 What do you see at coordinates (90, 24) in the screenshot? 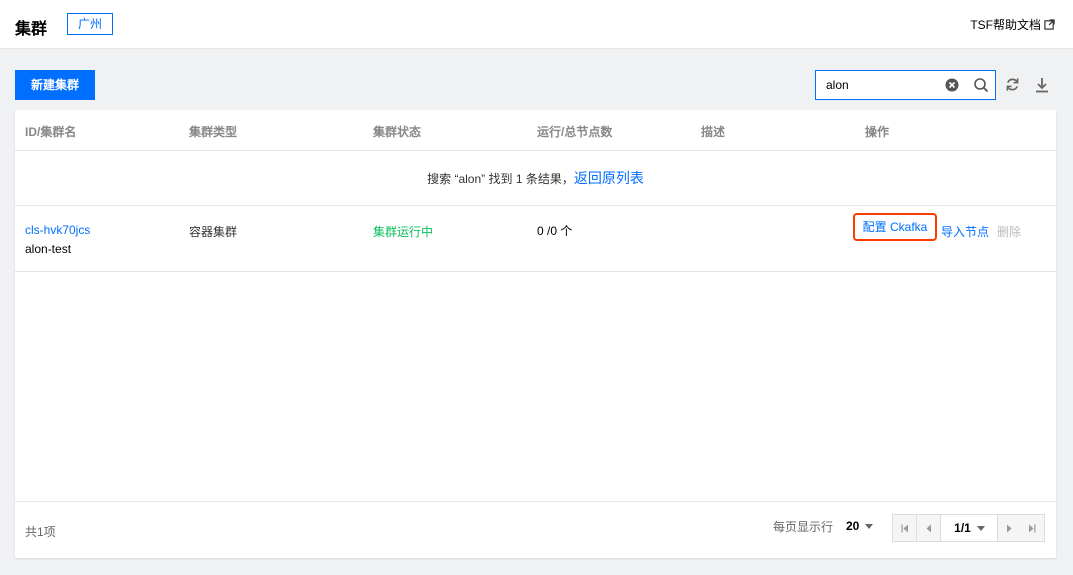
I see `region-selector: 广州` at bounding box center [90, 24].